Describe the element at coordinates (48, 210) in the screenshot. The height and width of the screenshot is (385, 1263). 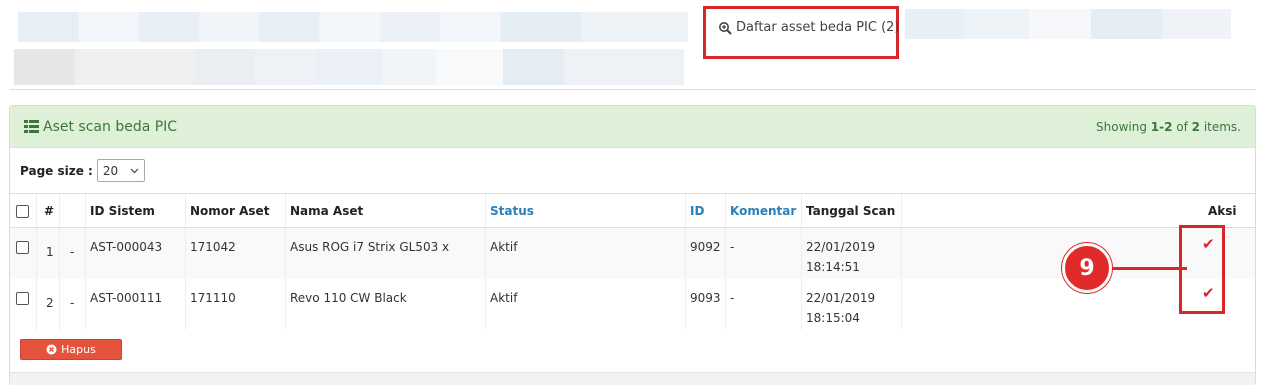
I see `header-no: #` at that location.